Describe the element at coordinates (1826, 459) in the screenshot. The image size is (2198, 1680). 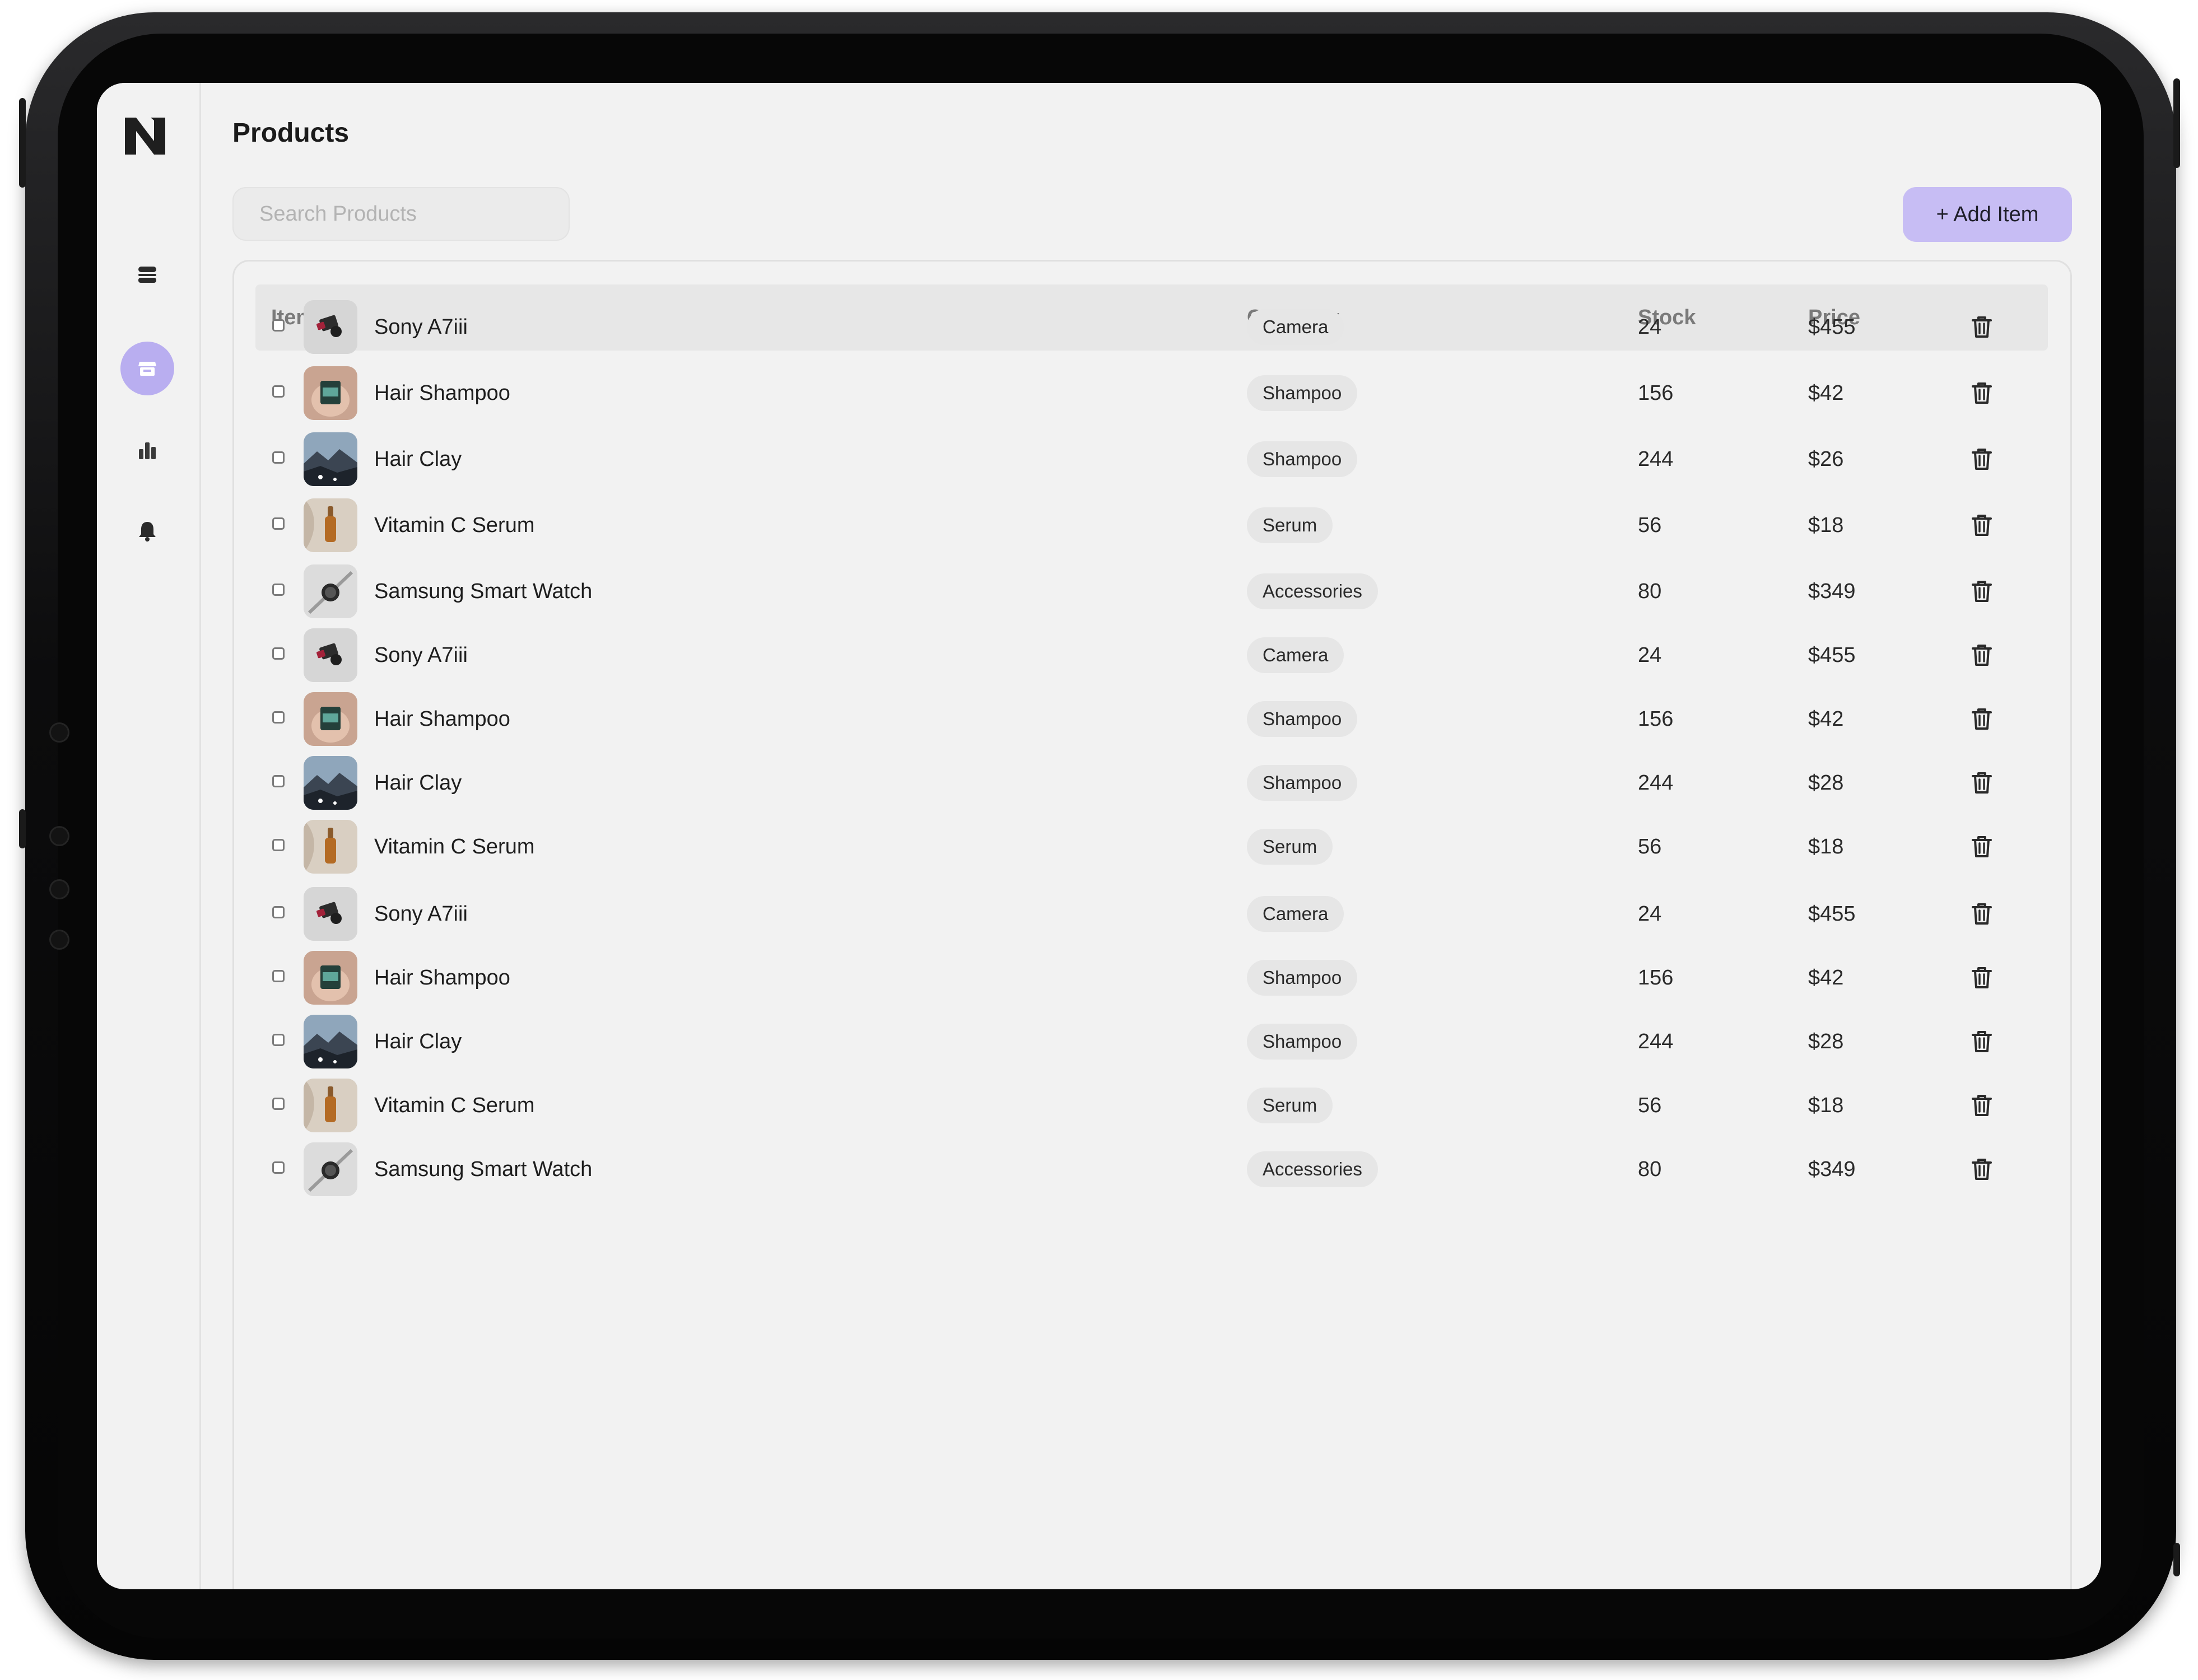
I see `price-value: $26` at that location.